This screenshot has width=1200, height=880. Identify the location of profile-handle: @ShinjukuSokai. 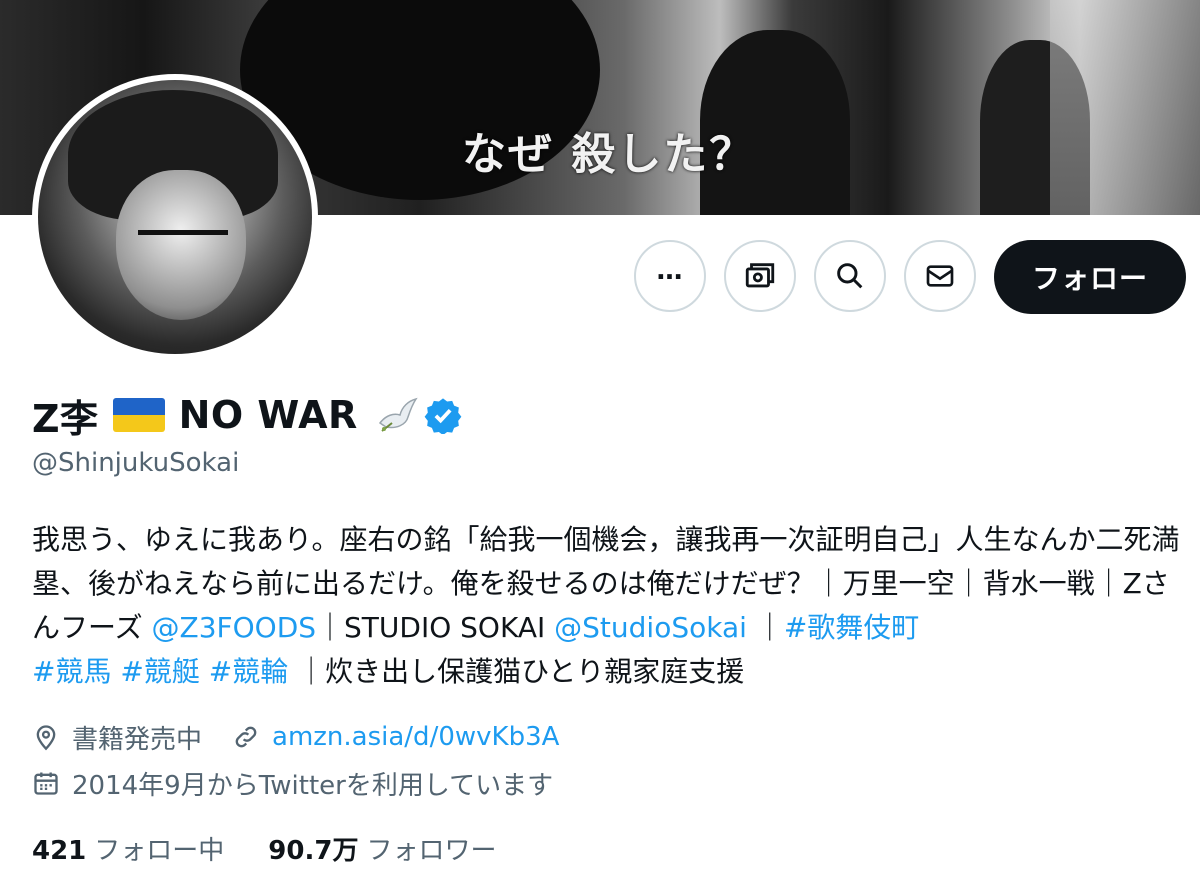
(136, 463).